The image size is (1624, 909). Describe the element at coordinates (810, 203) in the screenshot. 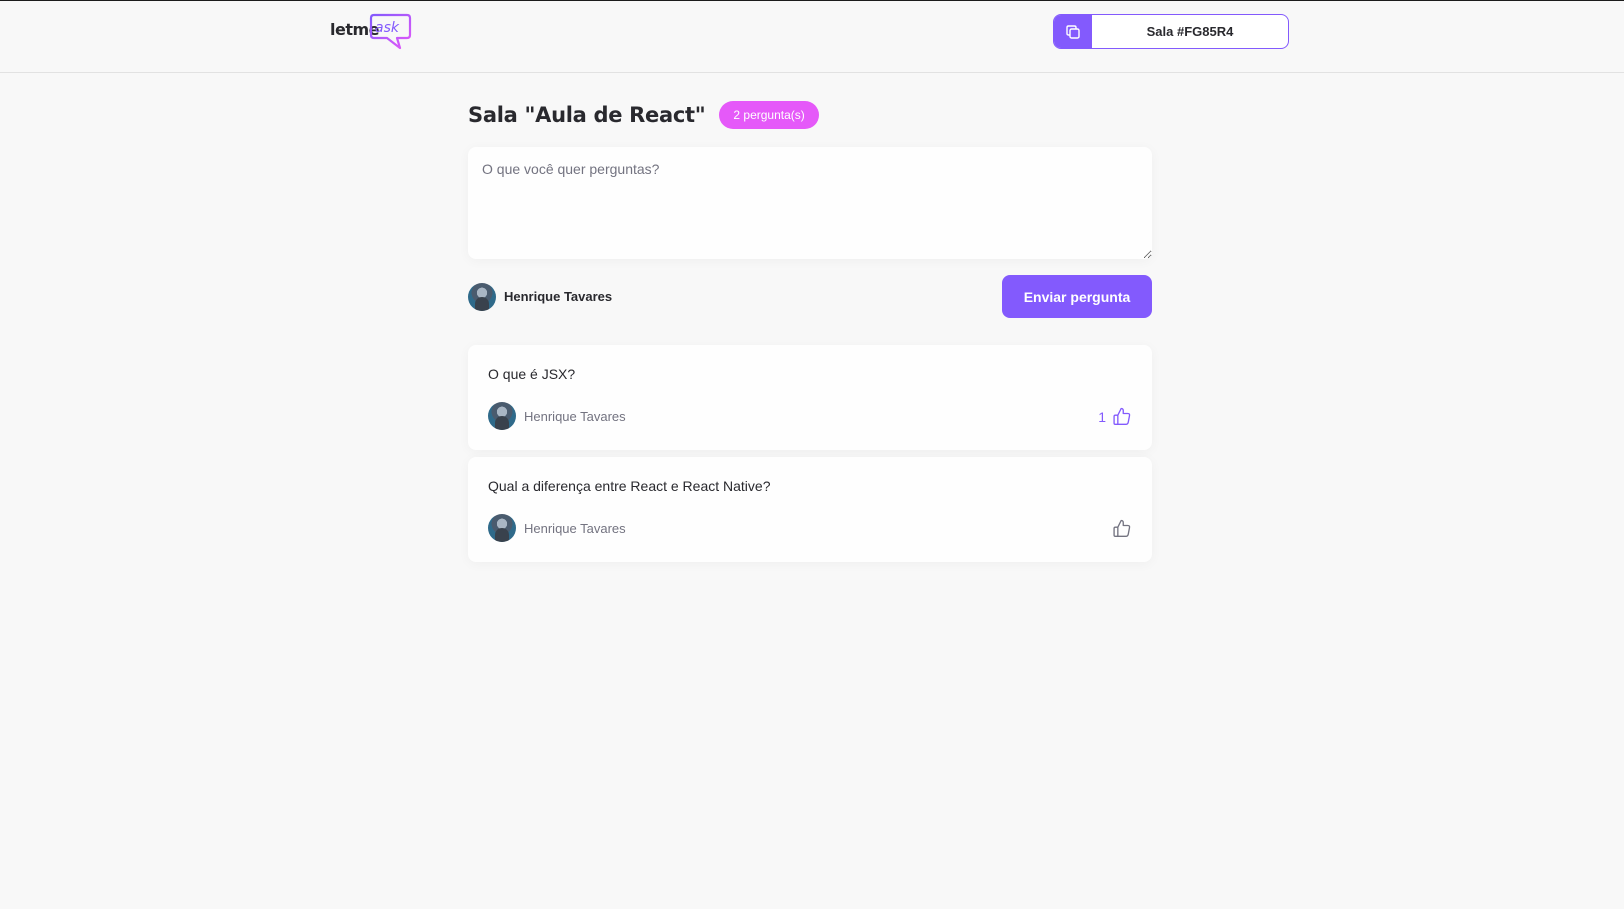

I see `question-textarea` at that location.